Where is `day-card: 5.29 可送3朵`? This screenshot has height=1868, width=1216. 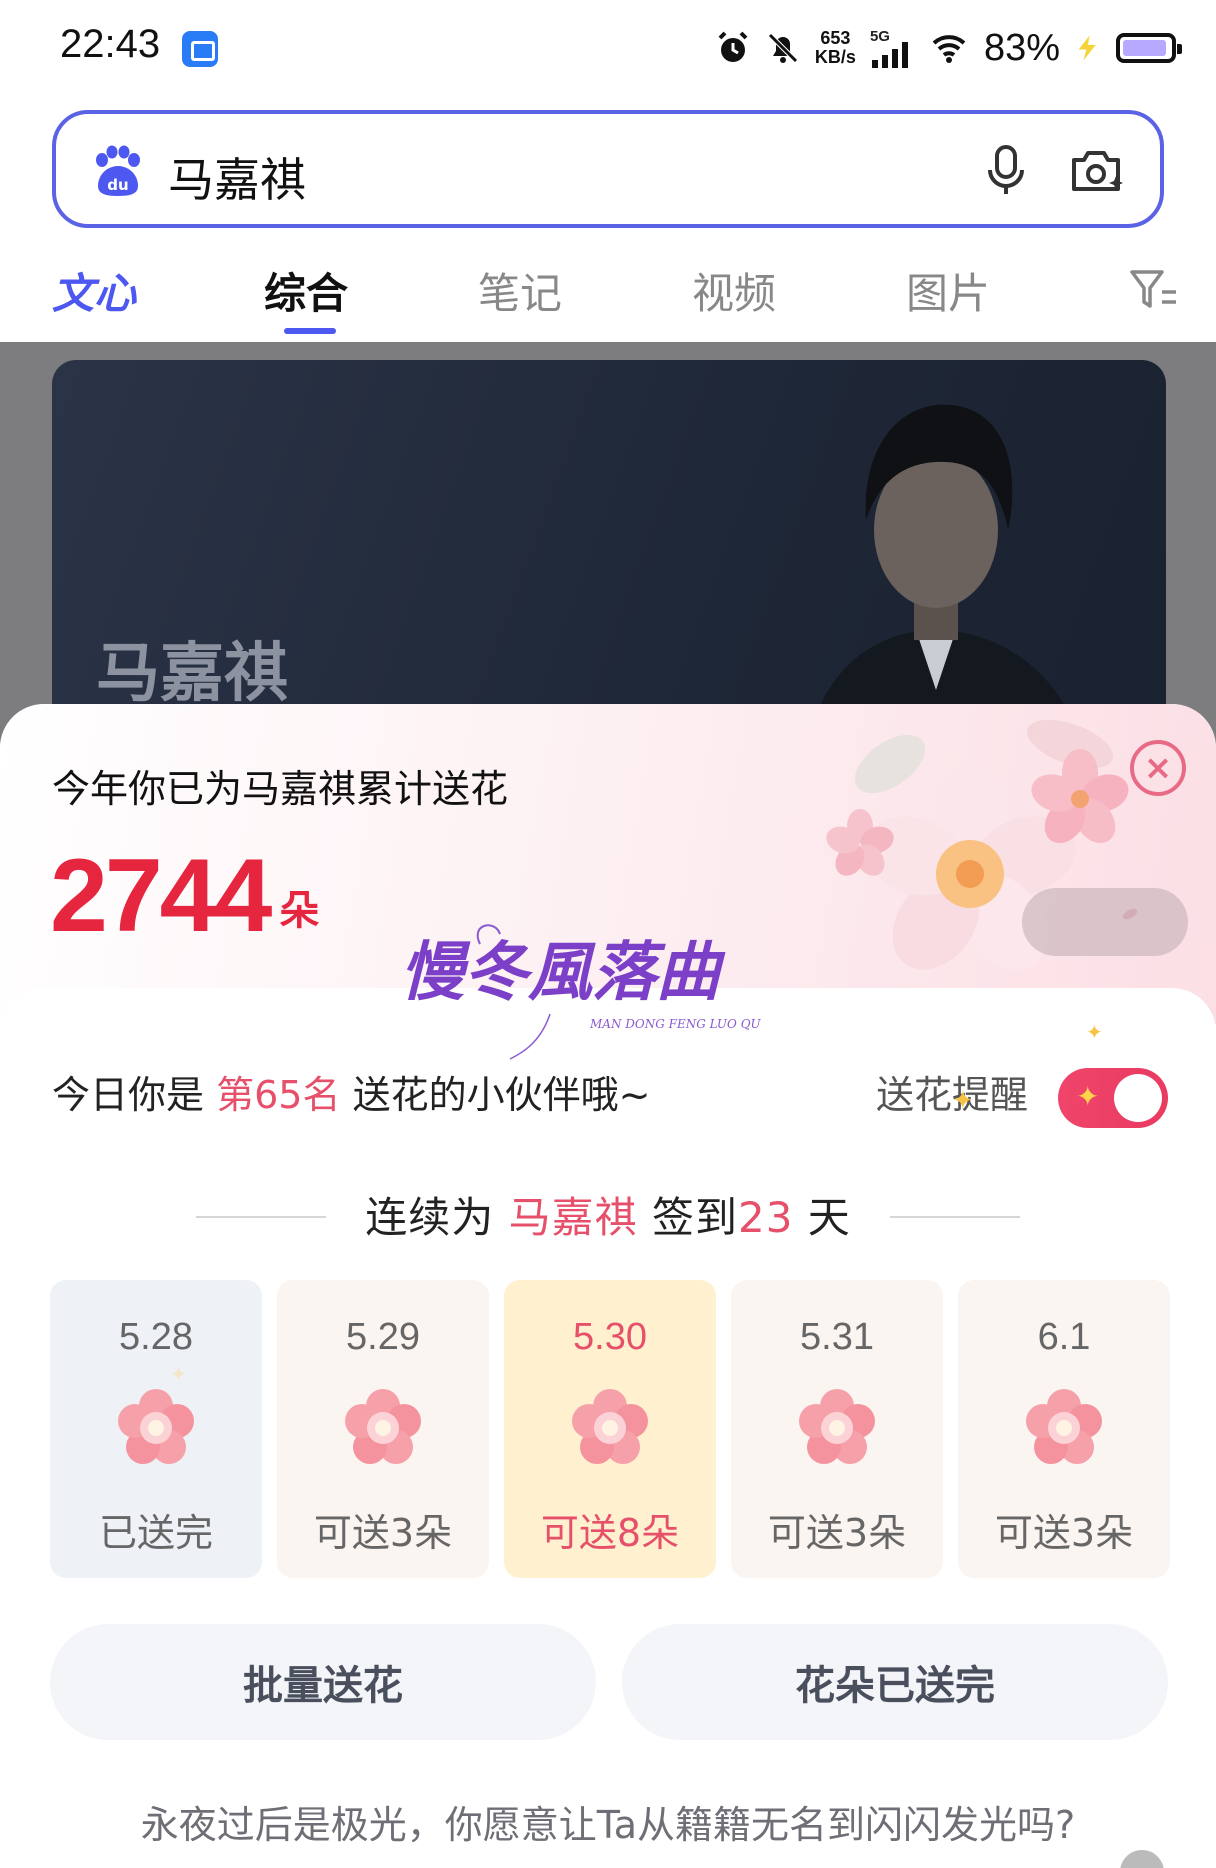
day-card: 5.29 可送3朵 is located at coordinates (383, 1429).